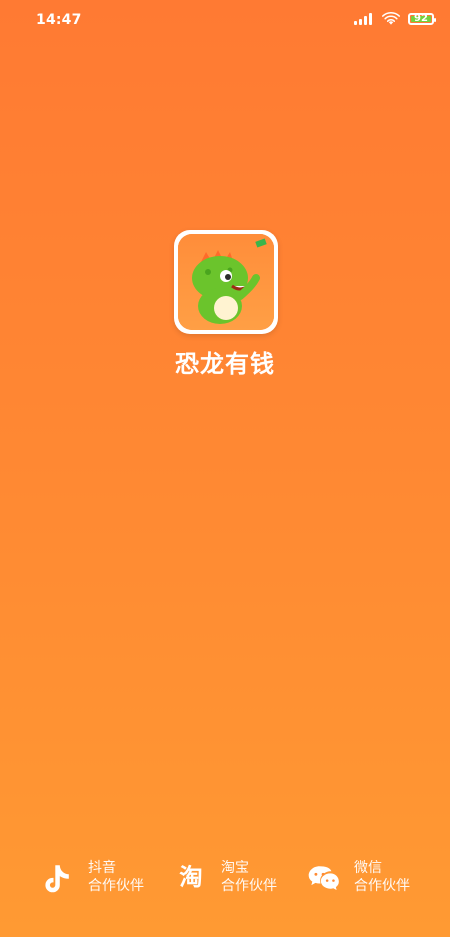  I want to click on partner-douyin: 抖音 合作伙伴, so click(92, 877).